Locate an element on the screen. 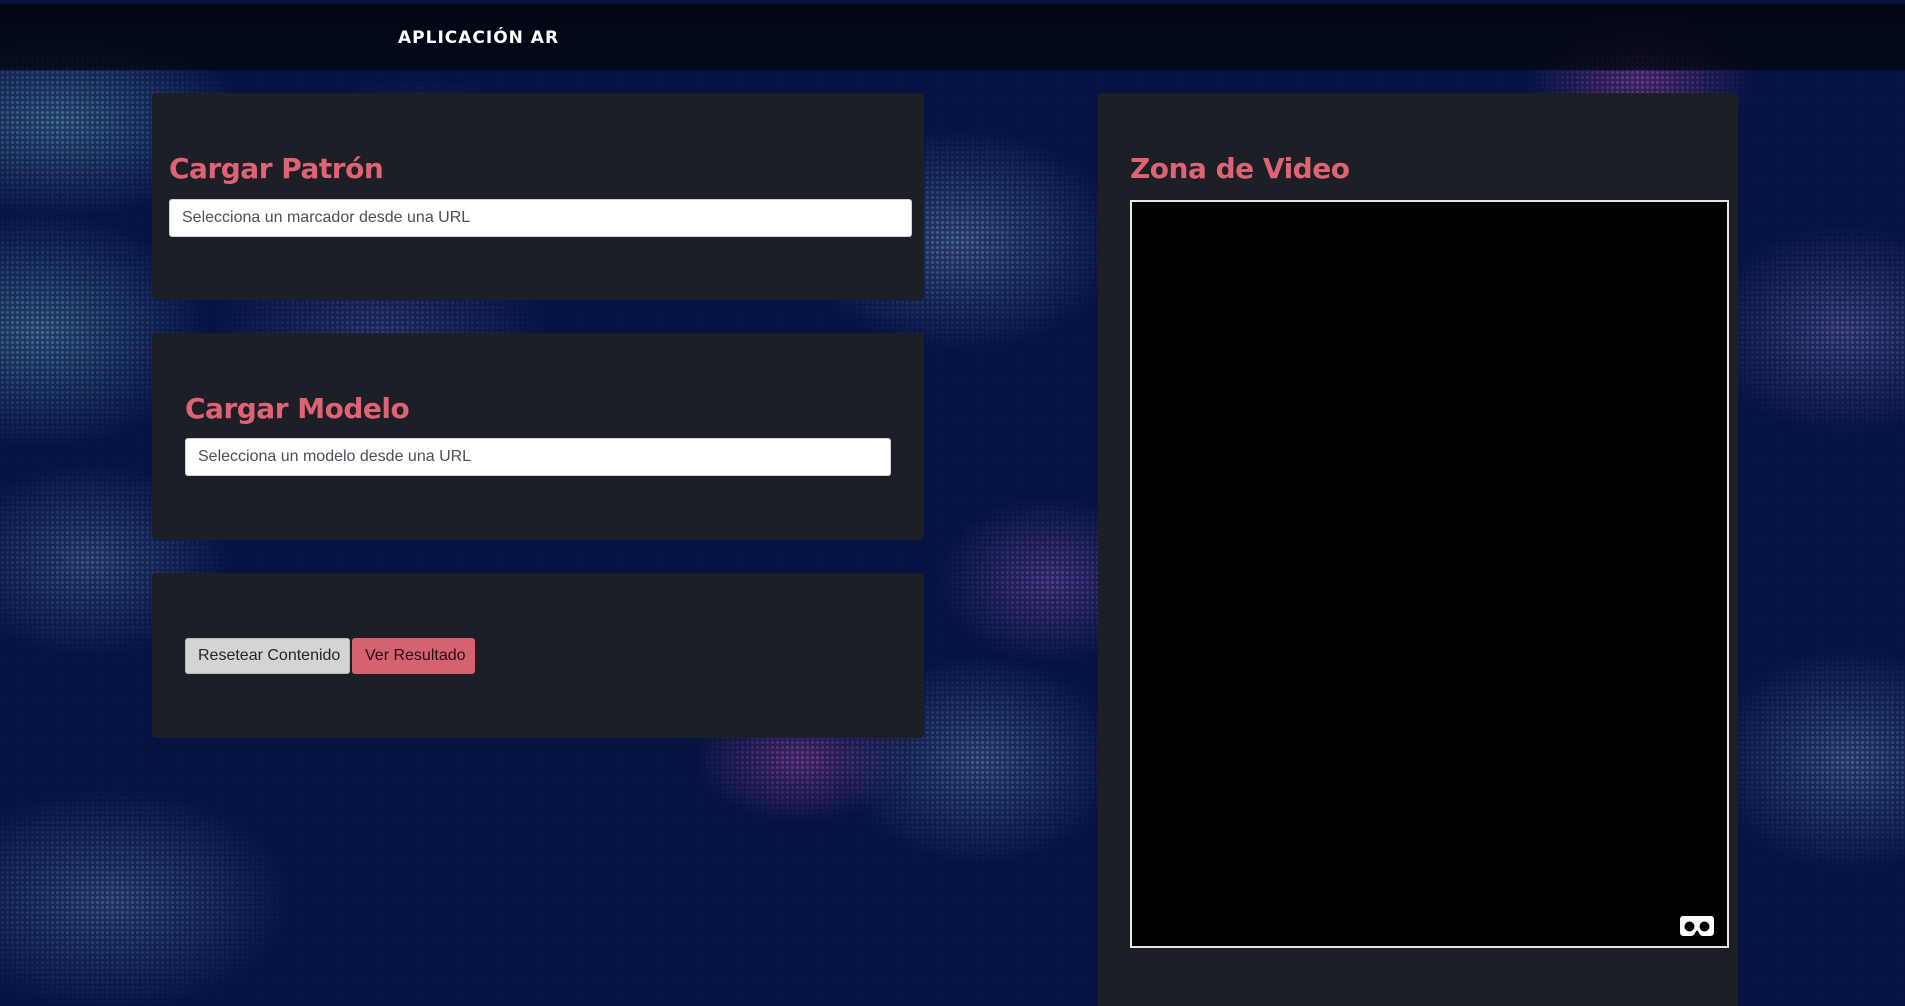  patron-title: Cargar Patrón is located at coordinates (276, 168).